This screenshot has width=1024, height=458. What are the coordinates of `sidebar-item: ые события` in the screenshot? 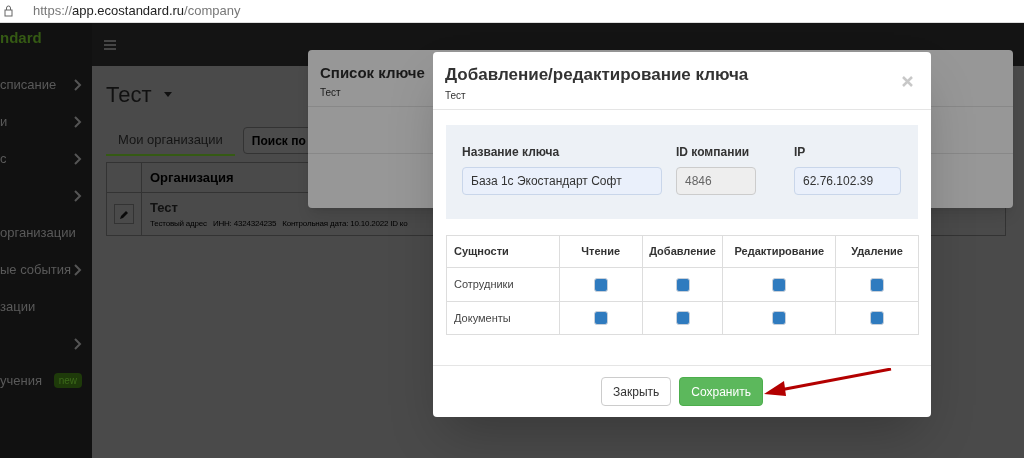 It's located at (46, 269).